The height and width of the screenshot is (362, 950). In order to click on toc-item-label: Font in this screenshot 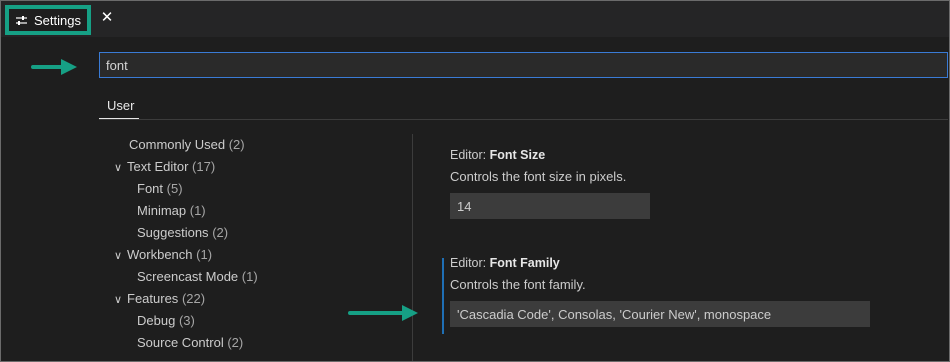, I will do `click(150, 188)`.